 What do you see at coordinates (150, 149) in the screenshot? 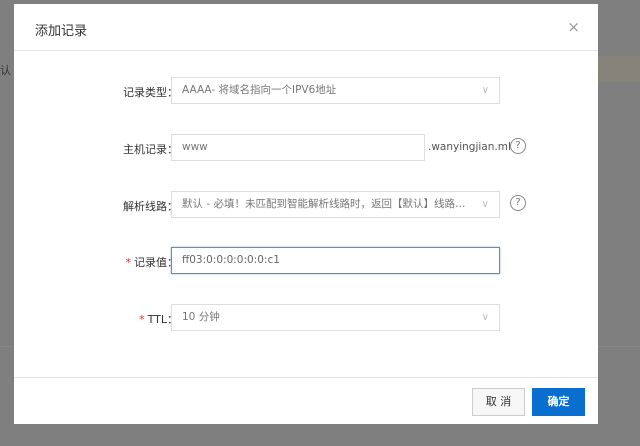
I see `host-label: 主机记录：` at bounding box center [150, 149].